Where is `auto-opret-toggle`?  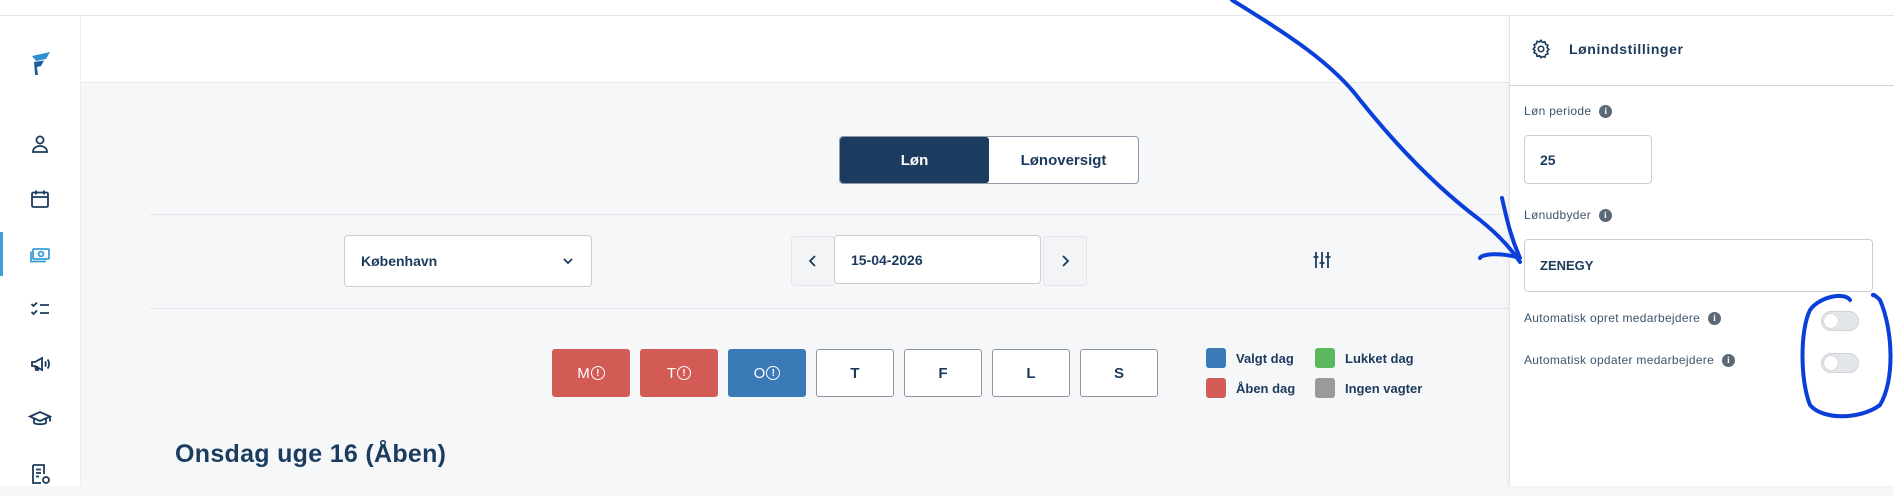
auto-opret-toggle is located at coordinates (1840, 321).